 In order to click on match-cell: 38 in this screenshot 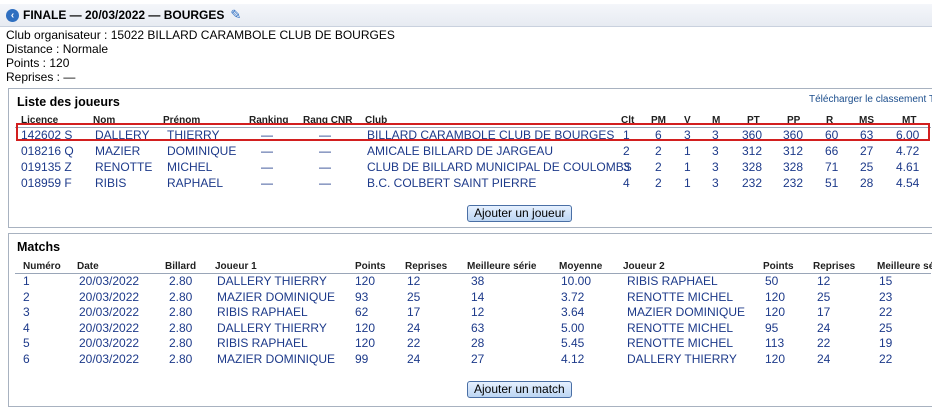, I will do `click(478, 281)`.